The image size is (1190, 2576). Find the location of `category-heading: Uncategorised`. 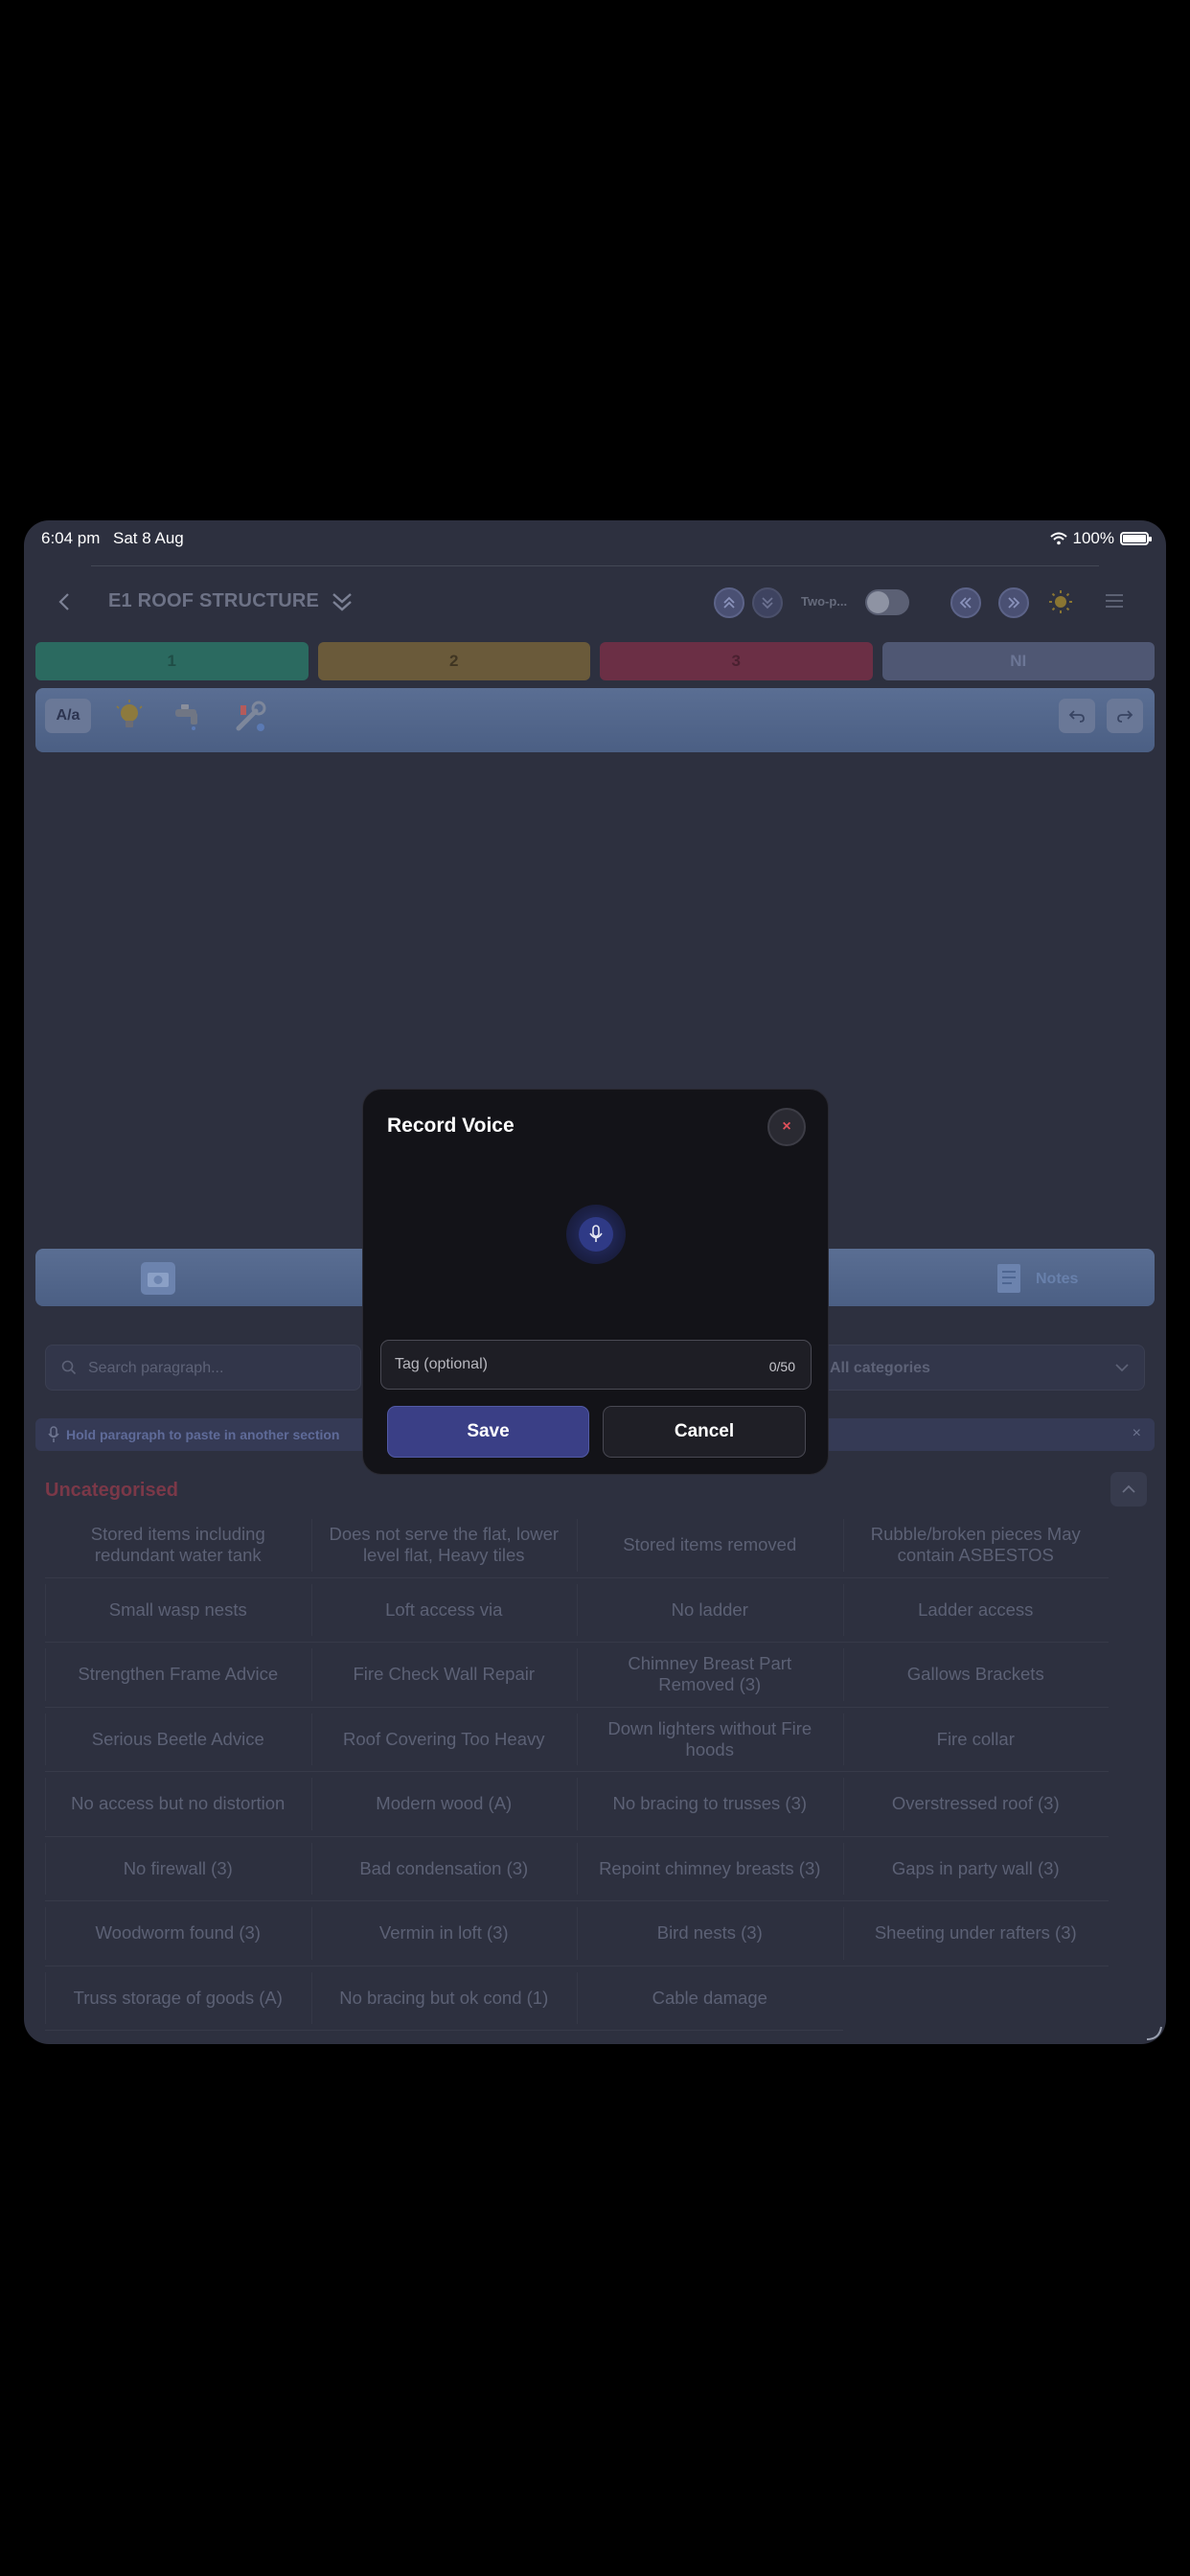

category-heading: Uncategorised is located at coordinates (111, 1490).